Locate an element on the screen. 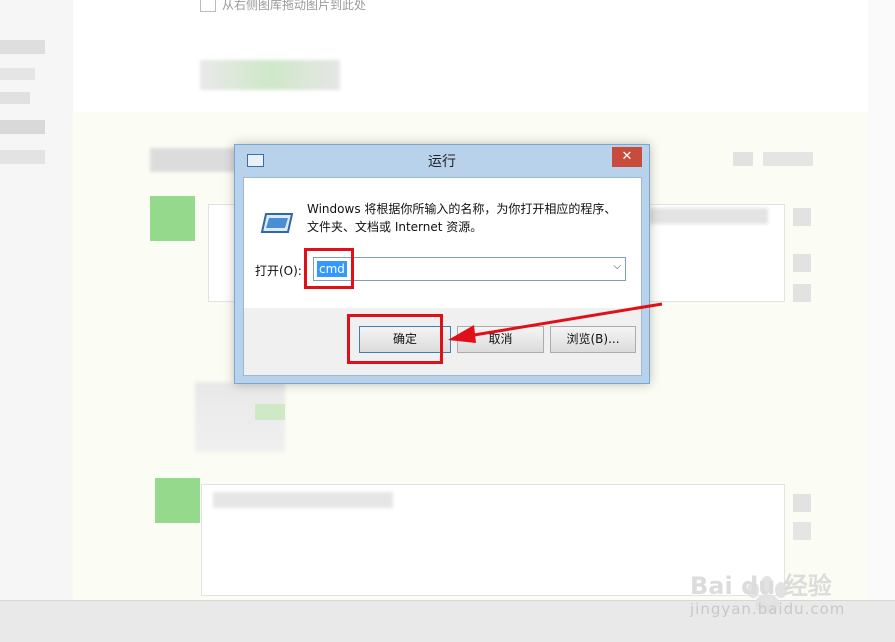 The width and height of the screenshot is (895, 642). right-sidebar is located at coordinates (881, 300).